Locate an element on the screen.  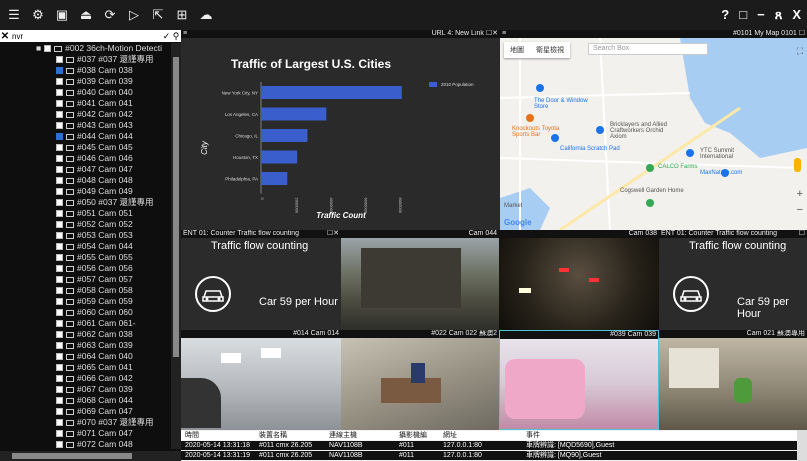
camera-panel-022: #022 Cam 022 蘇澳2 is located at coordinates (420, 380).